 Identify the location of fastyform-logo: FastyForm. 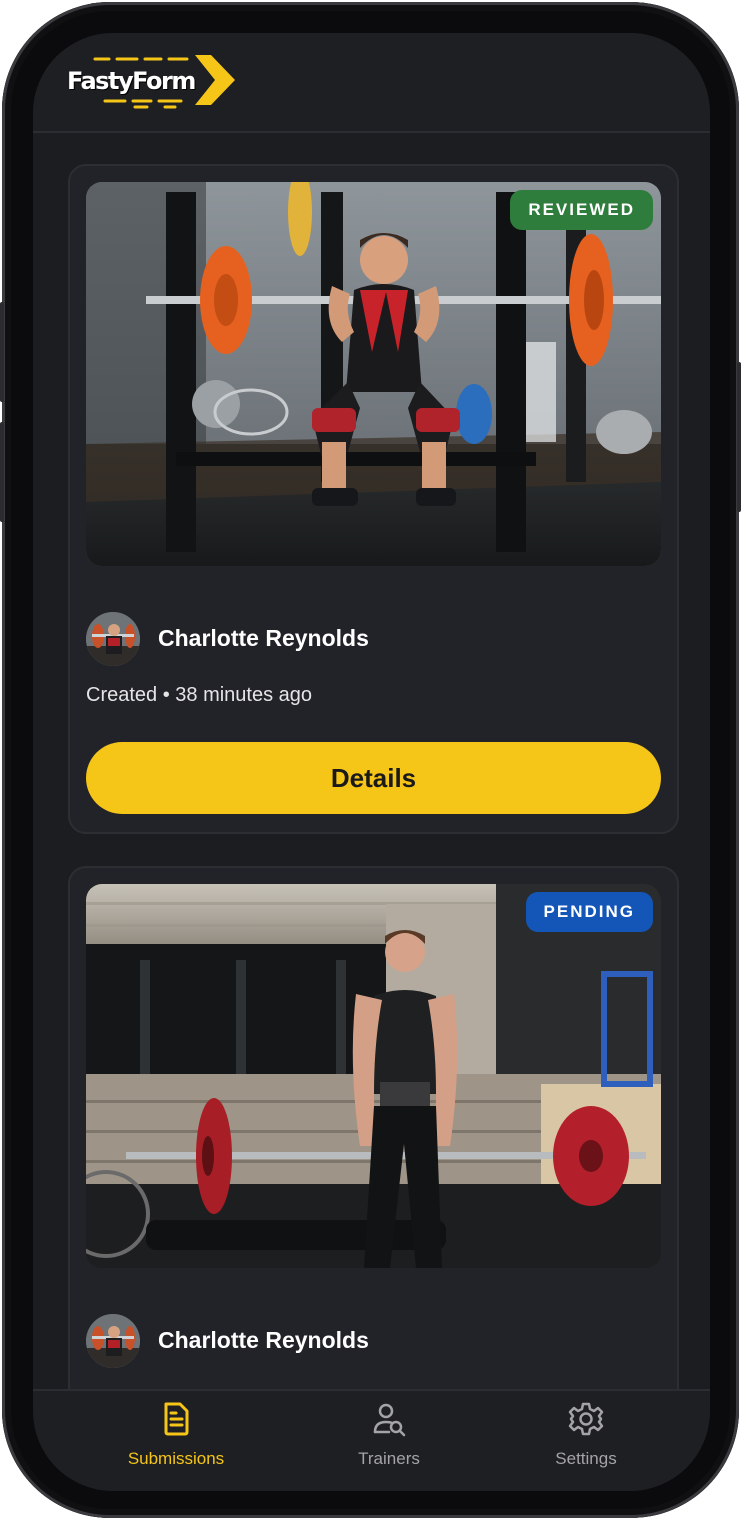
(151, 82).